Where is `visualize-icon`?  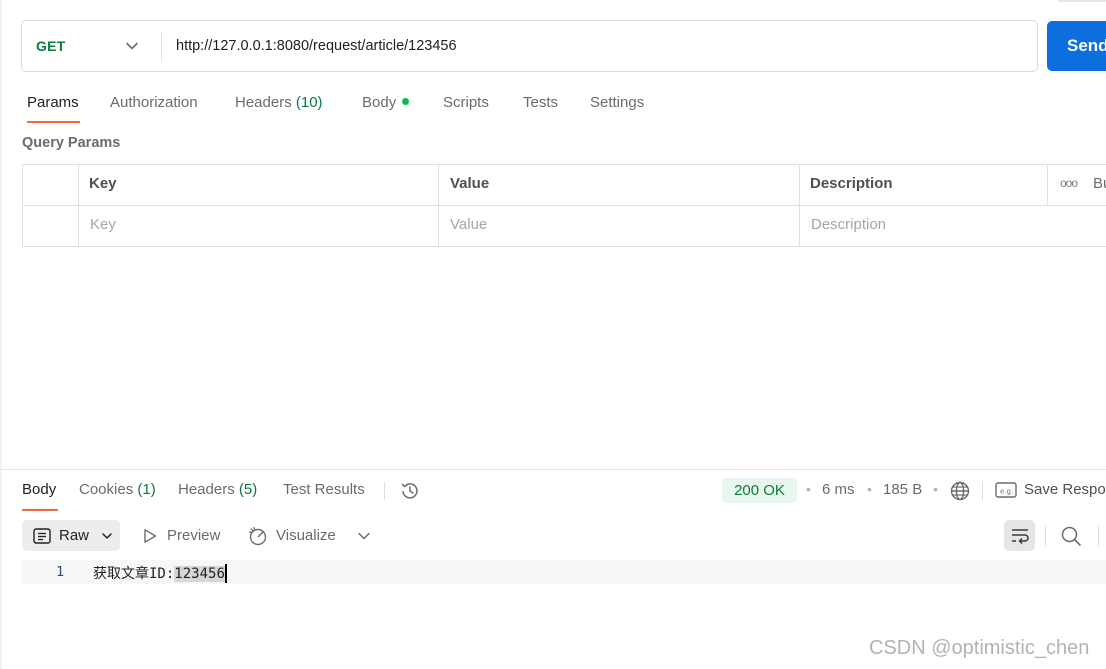 visualize-icon is located at coordinates (258, 536).